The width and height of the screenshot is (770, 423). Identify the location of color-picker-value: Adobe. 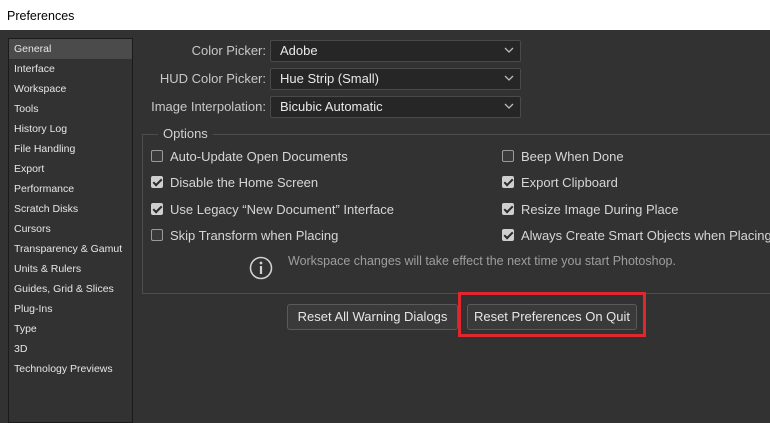
(299, 50).